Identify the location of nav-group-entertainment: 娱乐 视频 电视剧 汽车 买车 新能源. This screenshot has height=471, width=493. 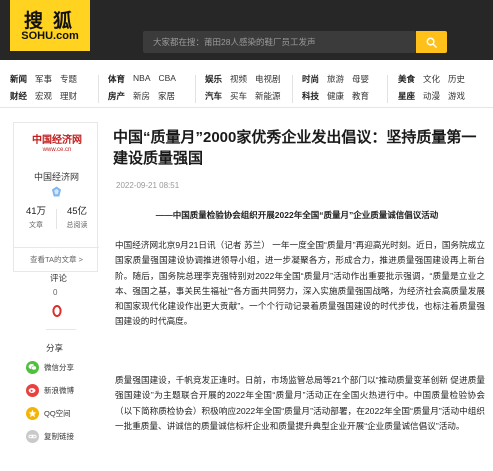
(243, 90).